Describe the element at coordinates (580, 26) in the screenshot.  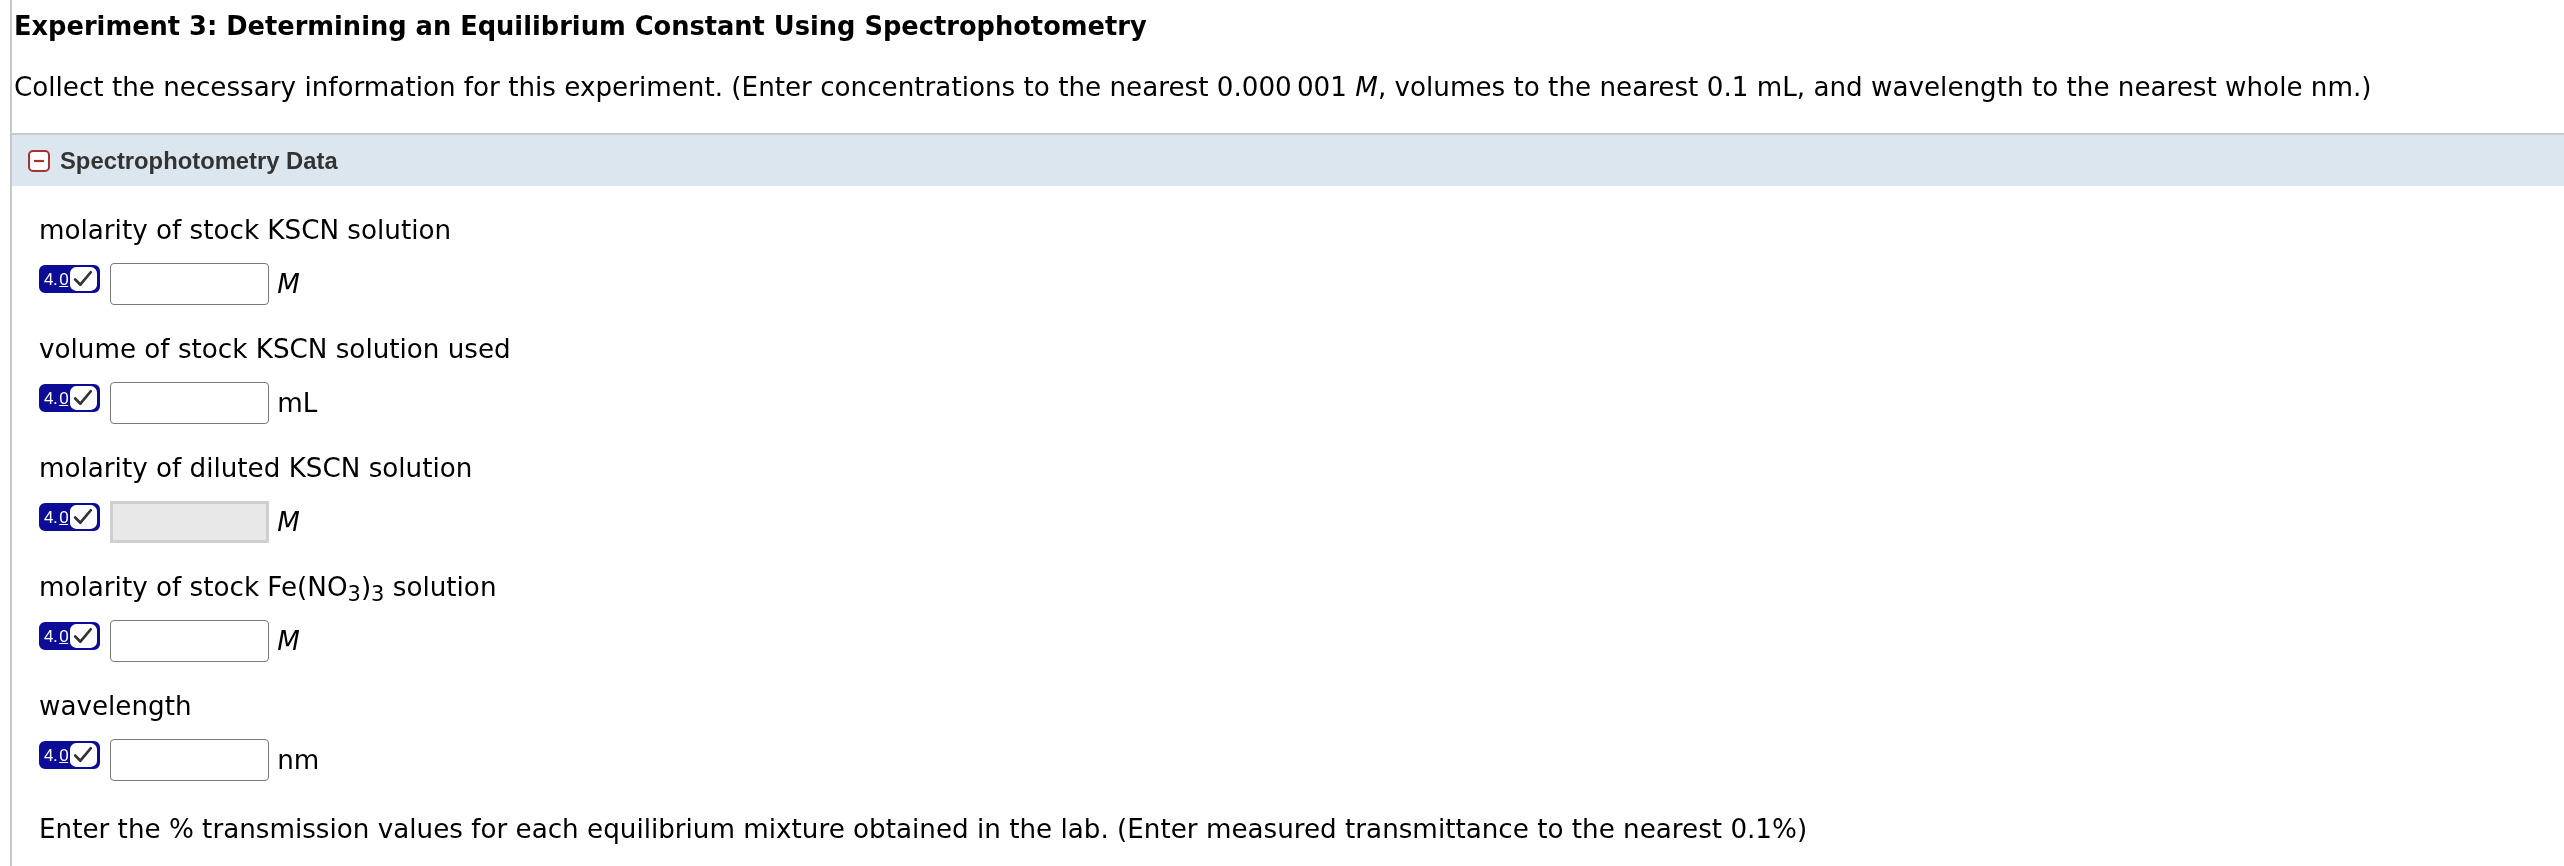
I see `page-title: Experiment 3: Determining an Equilibrium Constant Using Spectrophotometry` at that location.